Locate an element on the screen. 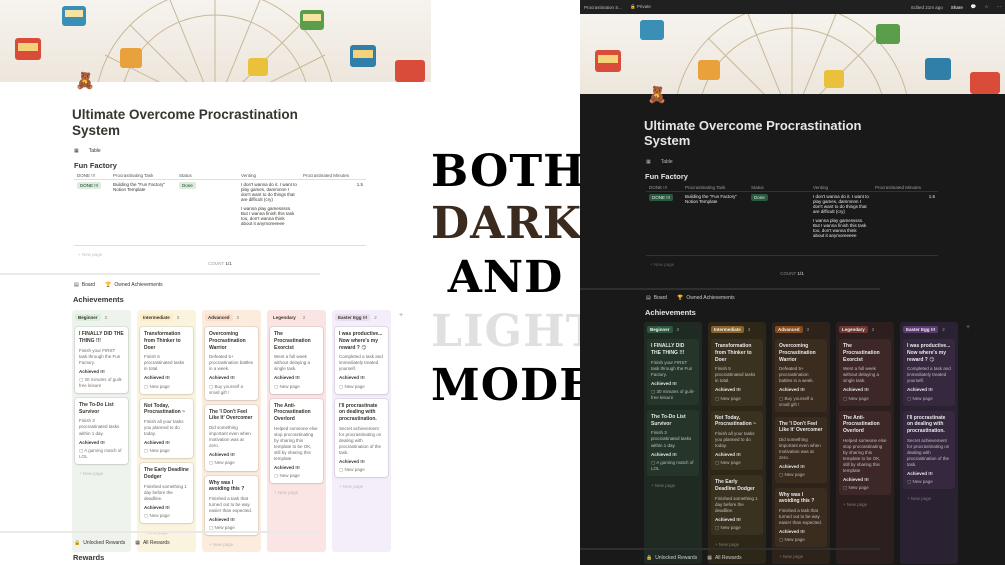 The image size is (1005, 565). col-minutes-dark: Procrastinated Minutes is located at coordinates (905, 187).